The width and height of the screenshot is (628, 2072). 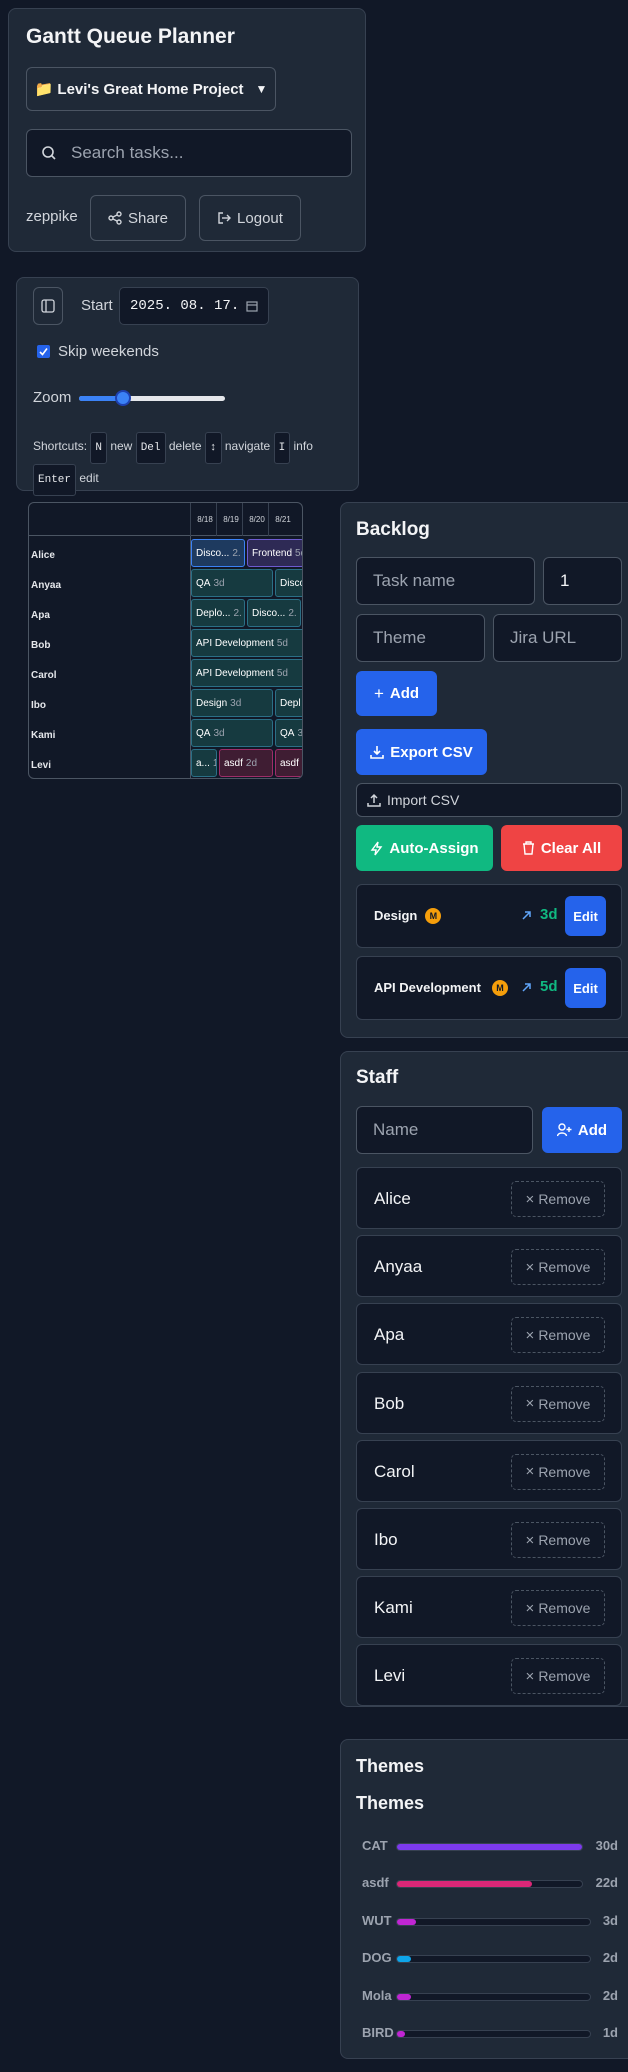 I want to click on gantt-task-bar: Frontend5d, so click(x=274, y=553).